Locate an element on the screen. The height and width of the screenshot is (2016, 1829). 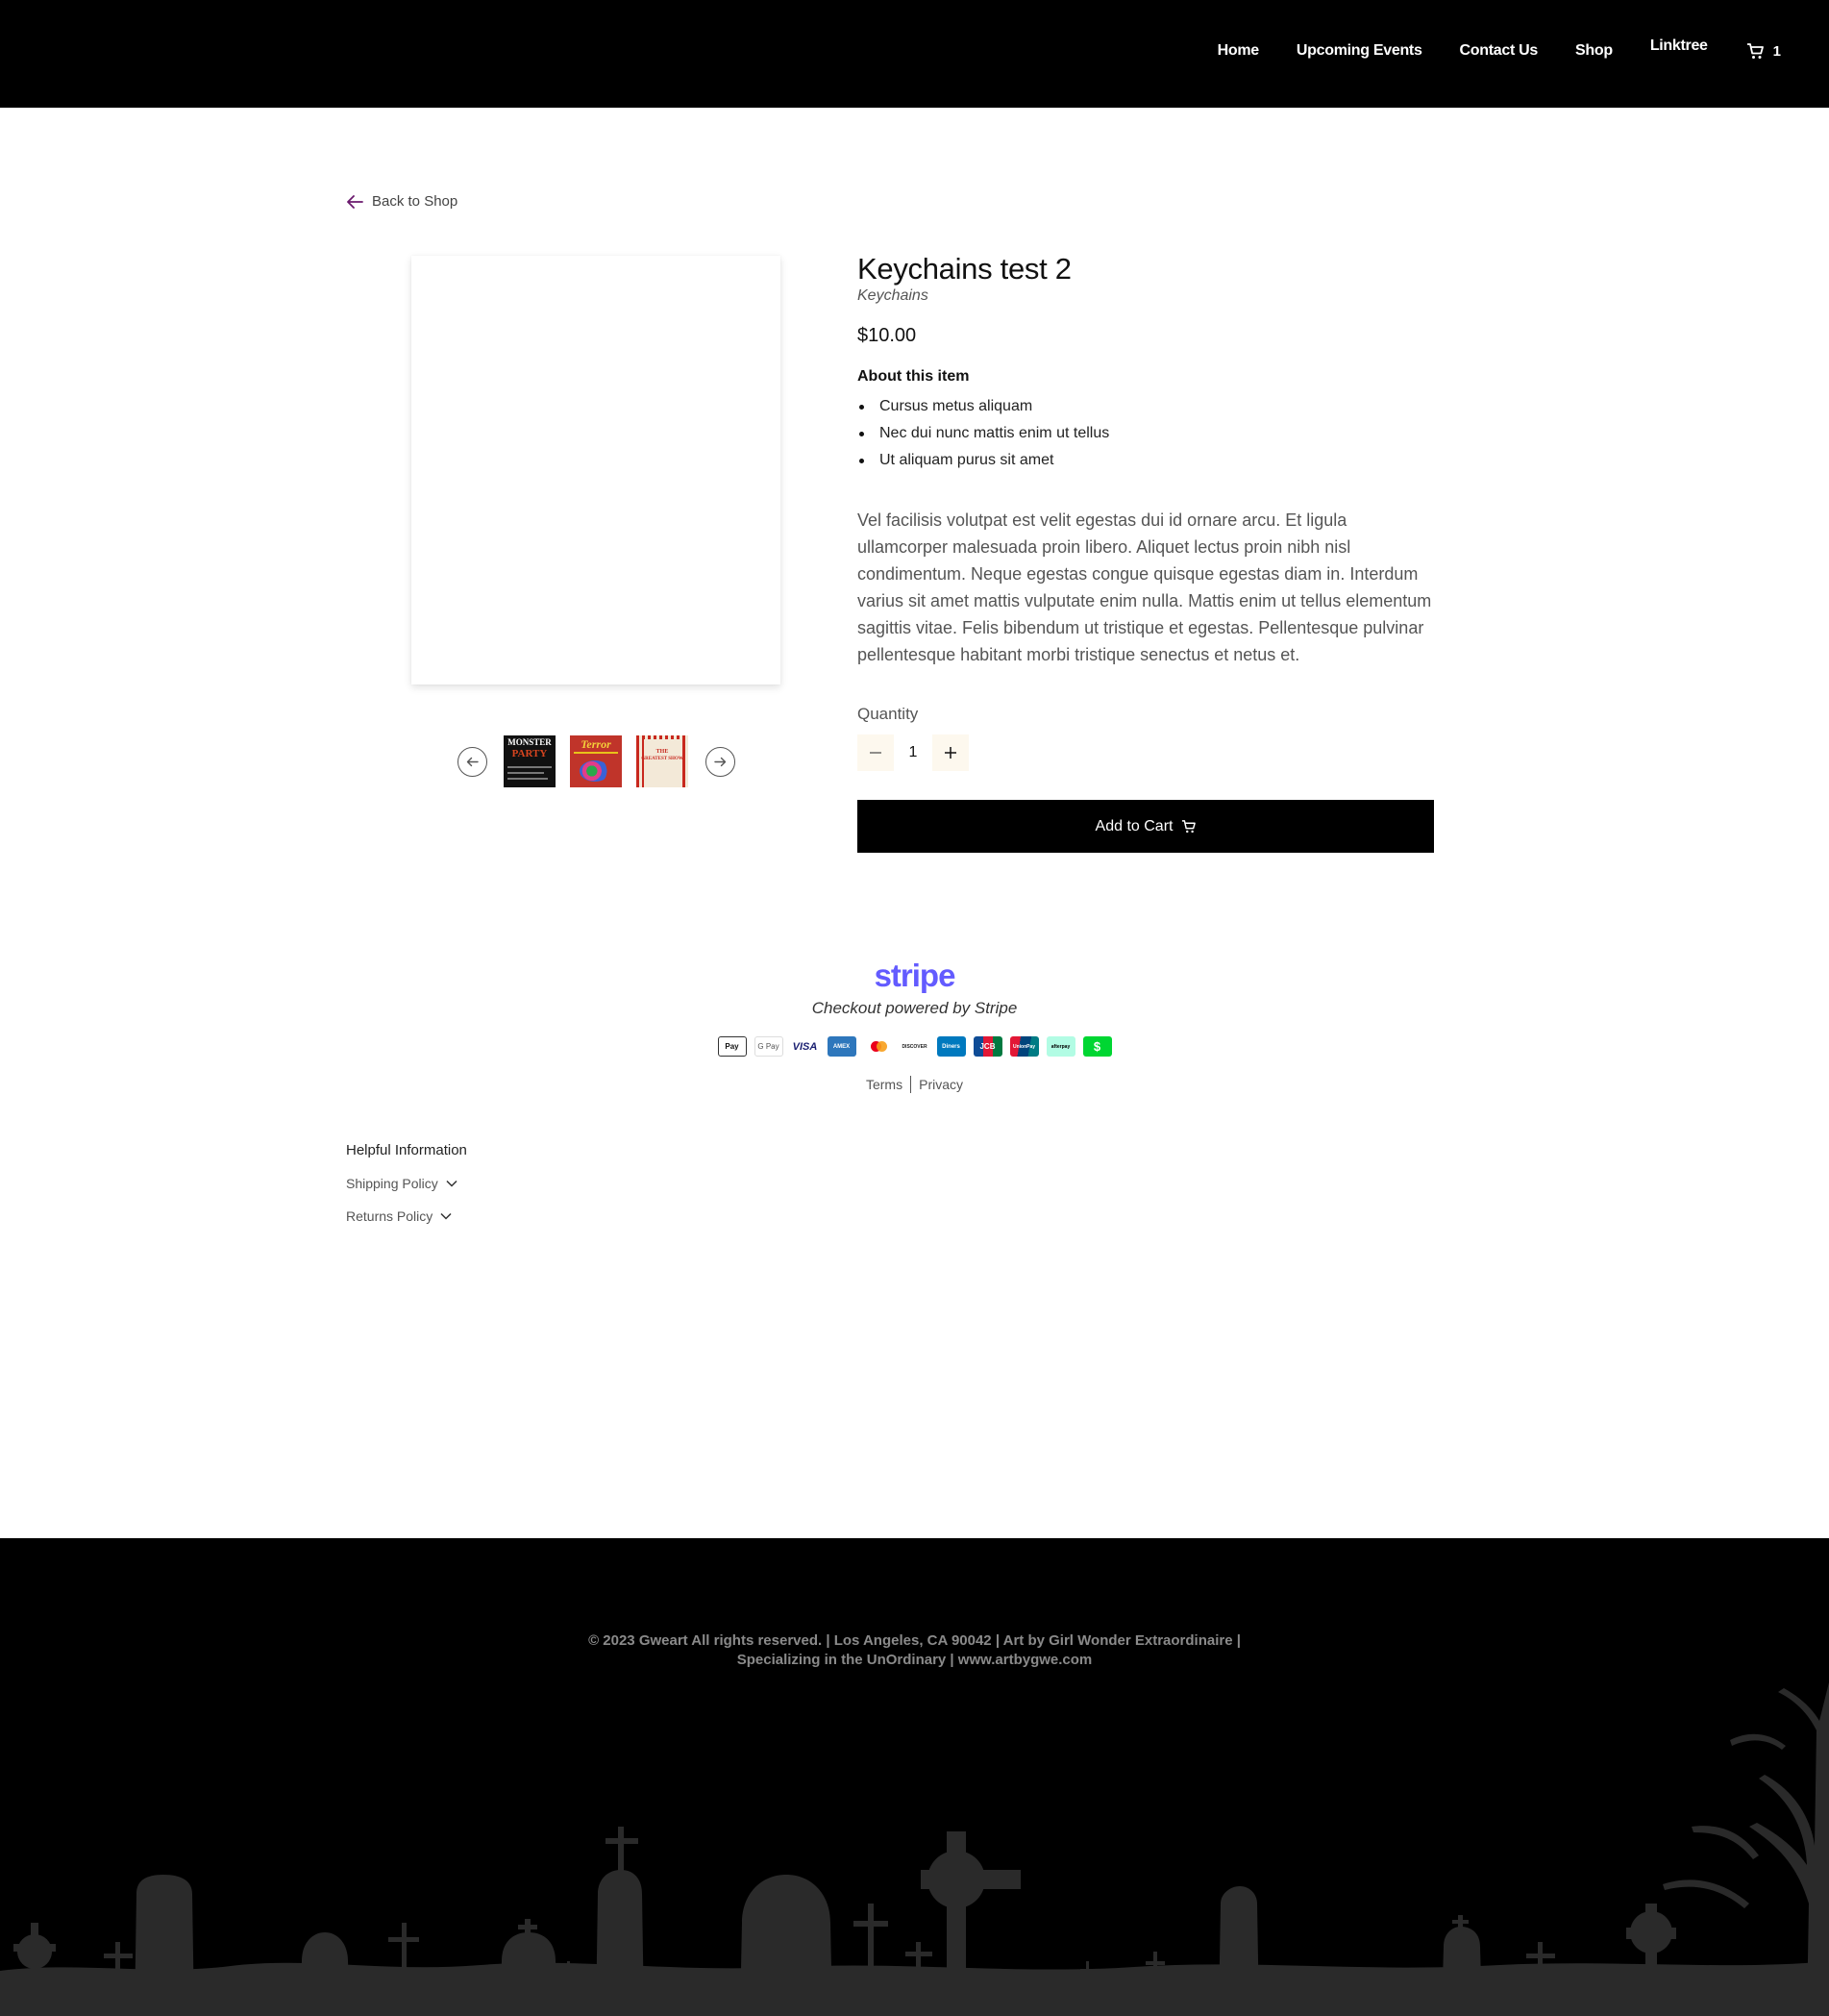
returns-policy-label: Returns Policy is located at coordinates (389, 1216).